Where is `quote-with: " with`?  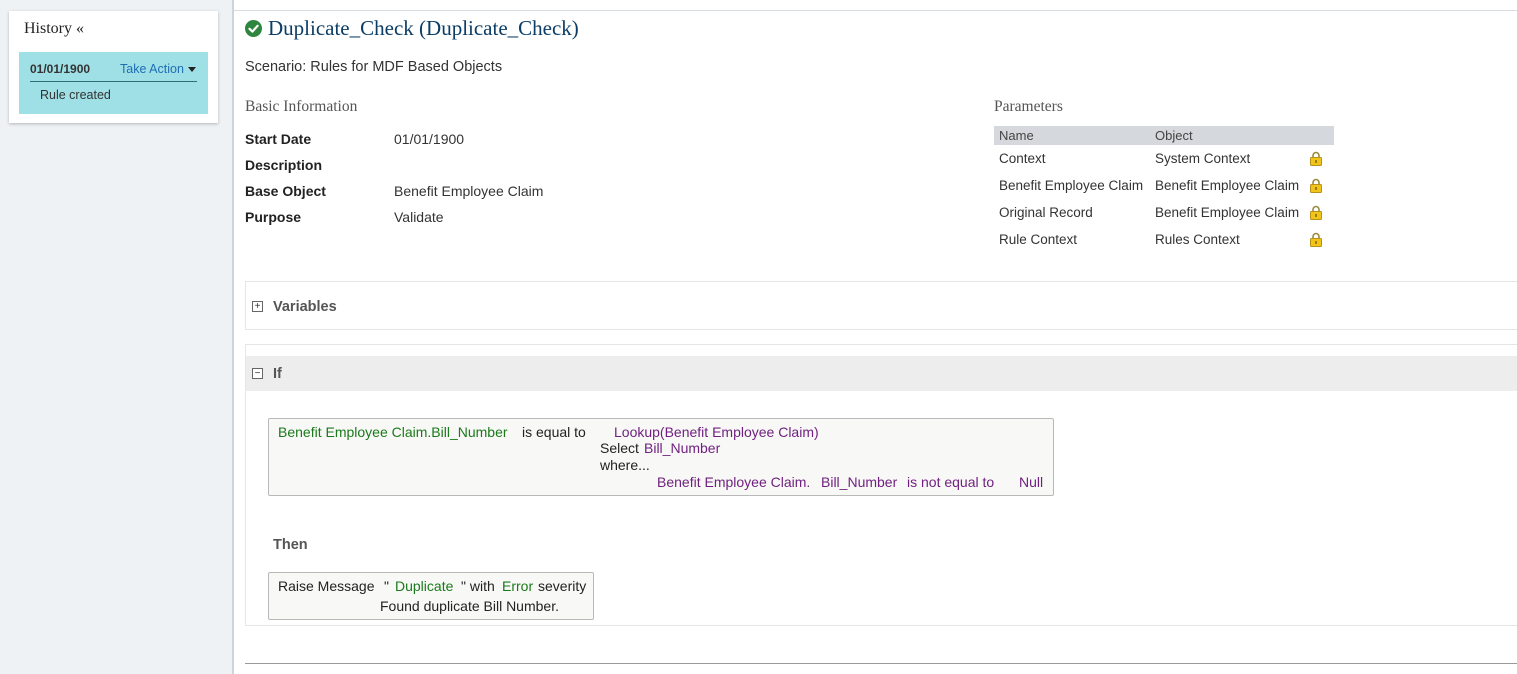 quote-with: " with is located at coordinates (478, 586).